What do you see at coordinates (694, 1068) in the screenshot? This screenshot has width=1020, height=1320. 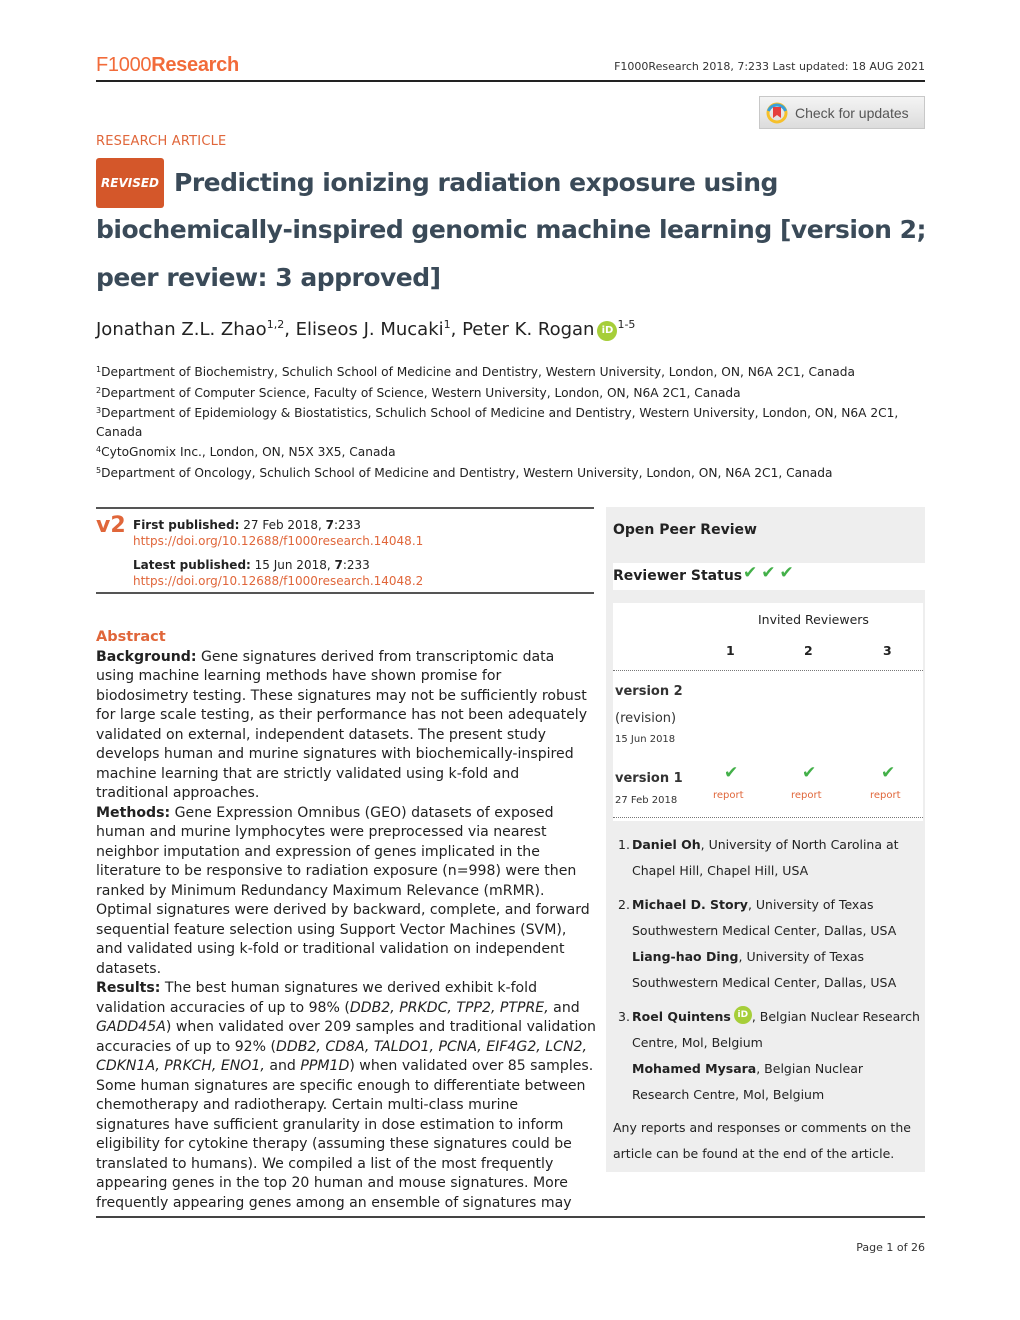 I see `reviewer-name: Mohamed Mysara` at bounding box center [694, 1068].